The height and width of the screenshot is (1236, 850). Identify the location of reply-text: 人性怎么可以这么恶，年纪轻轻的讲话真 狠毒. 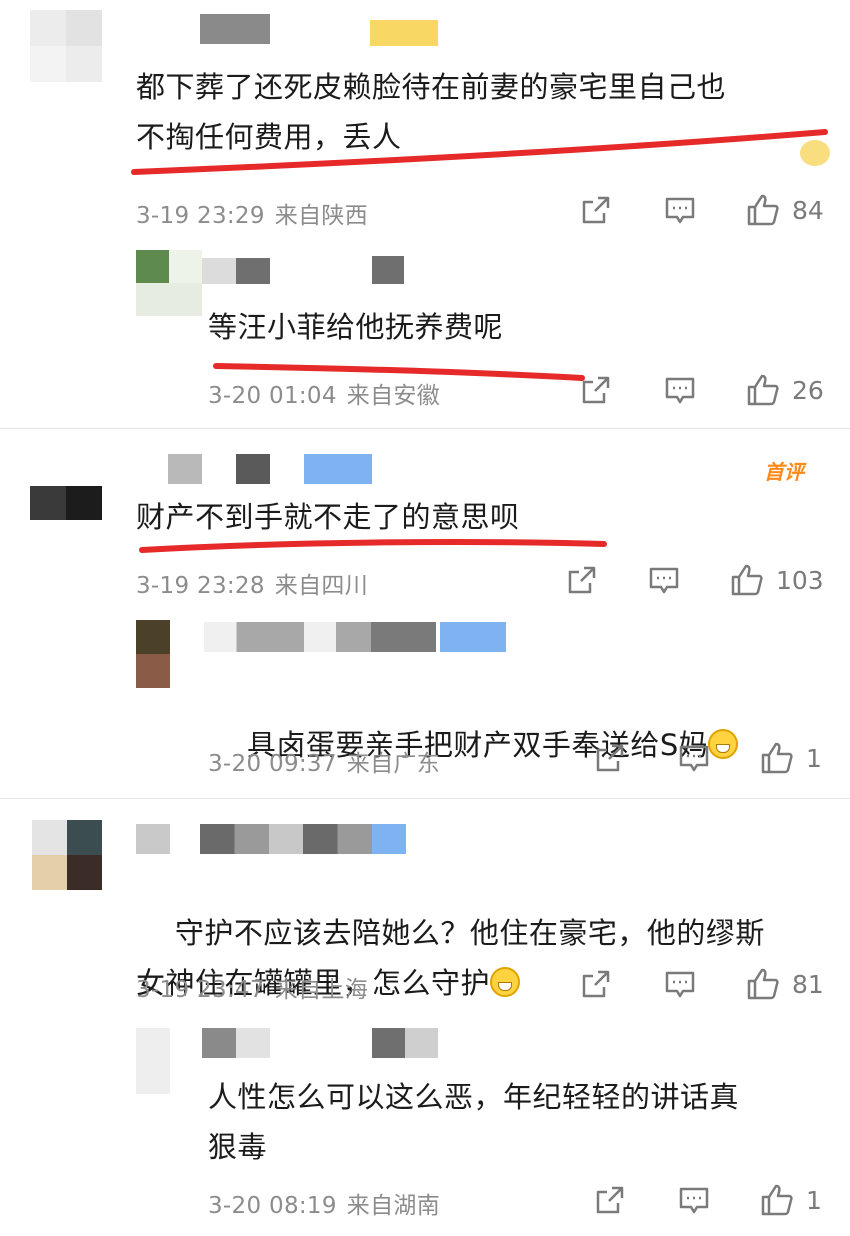
(474, 1122).